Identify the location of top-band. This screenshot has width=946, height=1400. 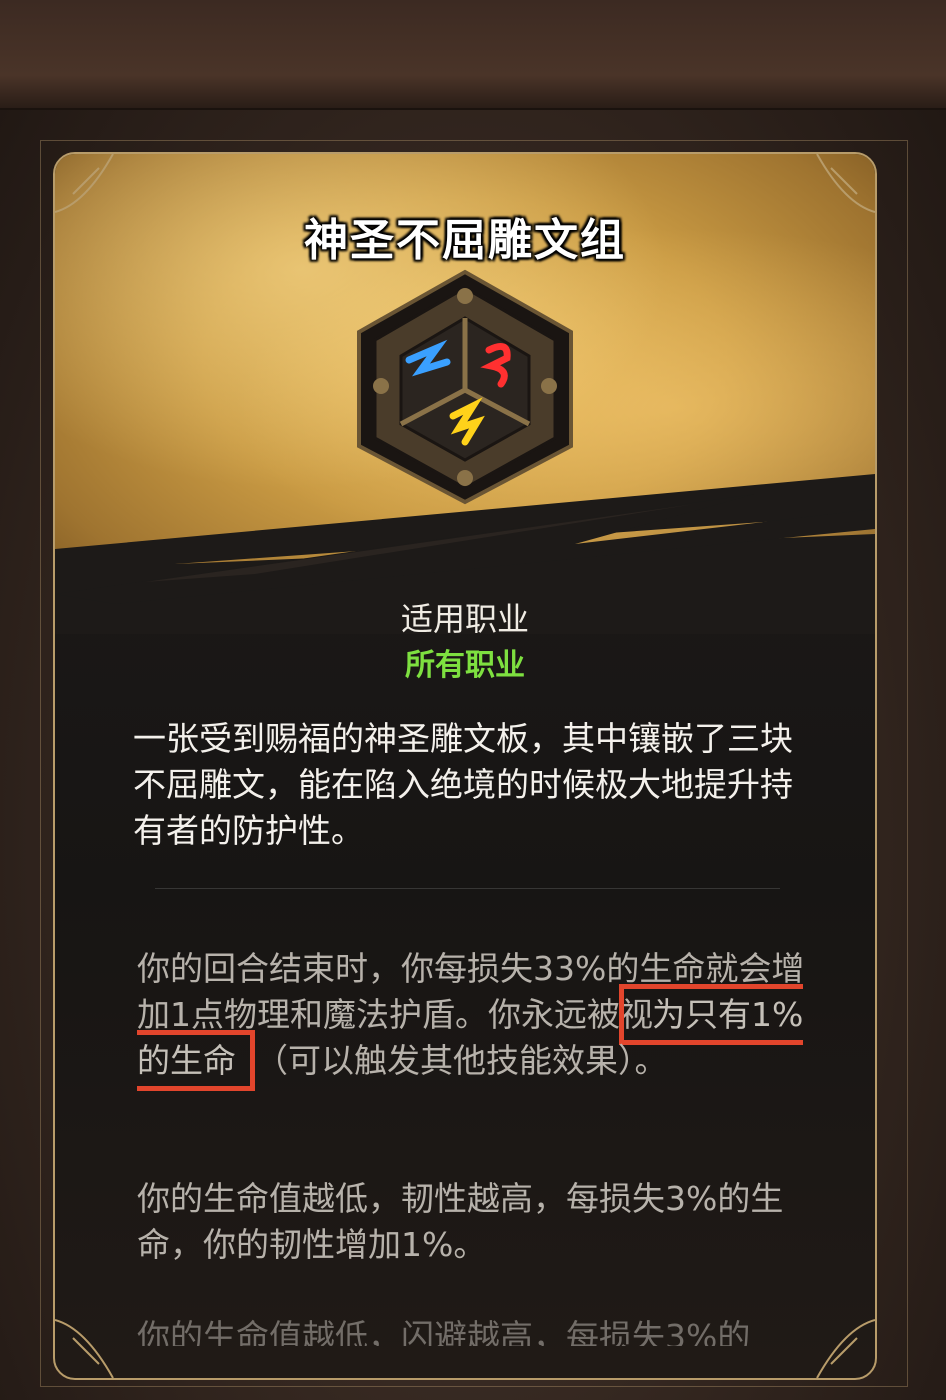
(473, 55).